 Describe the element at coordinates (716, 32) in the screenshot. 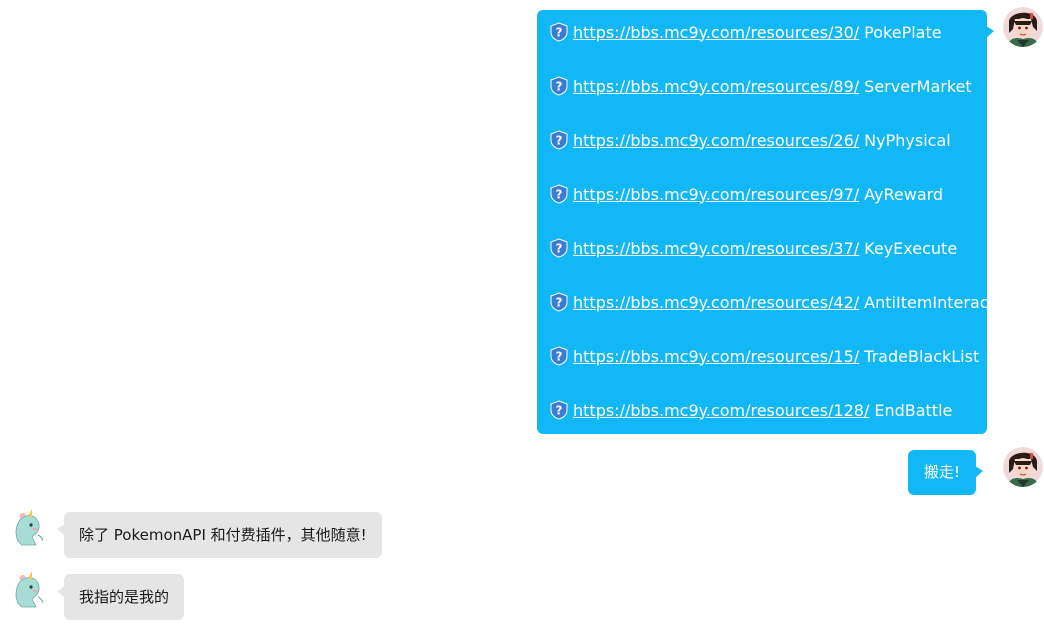

I see `resource-link: https://bbs.mc9y.com/resources/30/` at that location.